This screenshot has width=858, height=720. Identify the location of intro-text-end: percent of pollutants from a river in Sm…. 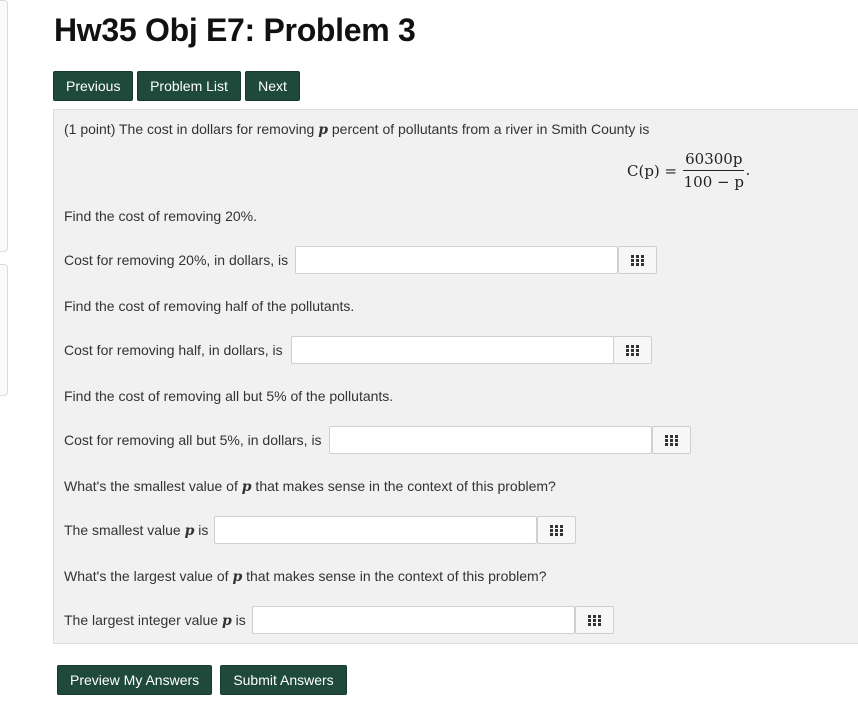
(488, 129).